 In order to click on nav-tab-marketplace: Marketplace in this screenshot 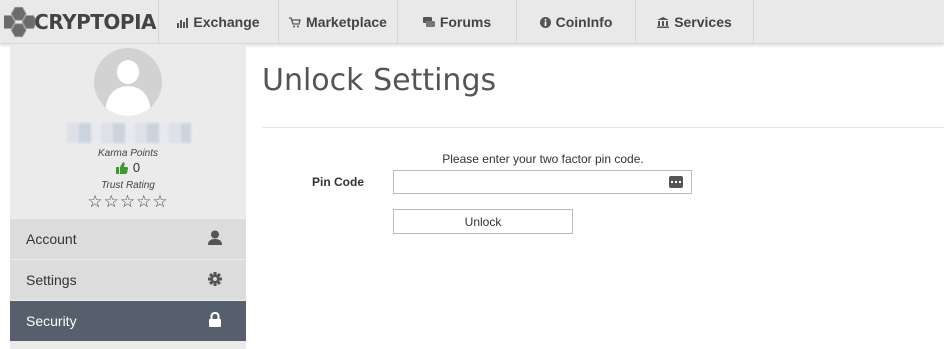, I will do `click(337, 22)`.